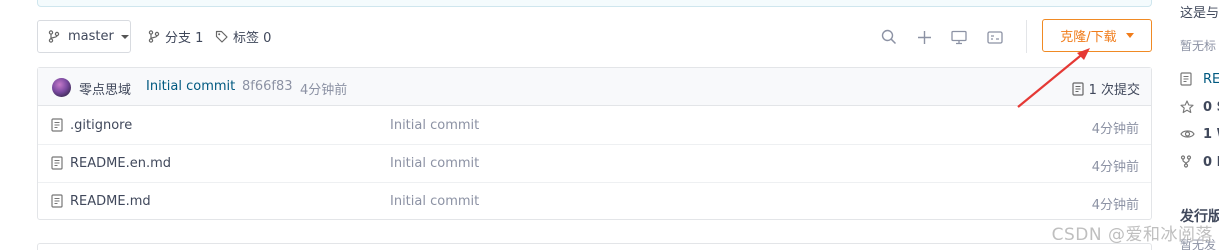  Describe the element at coordinates (1088, 37) in the screenshot. I see `clone-download-label: 克隆/下载` at that location.